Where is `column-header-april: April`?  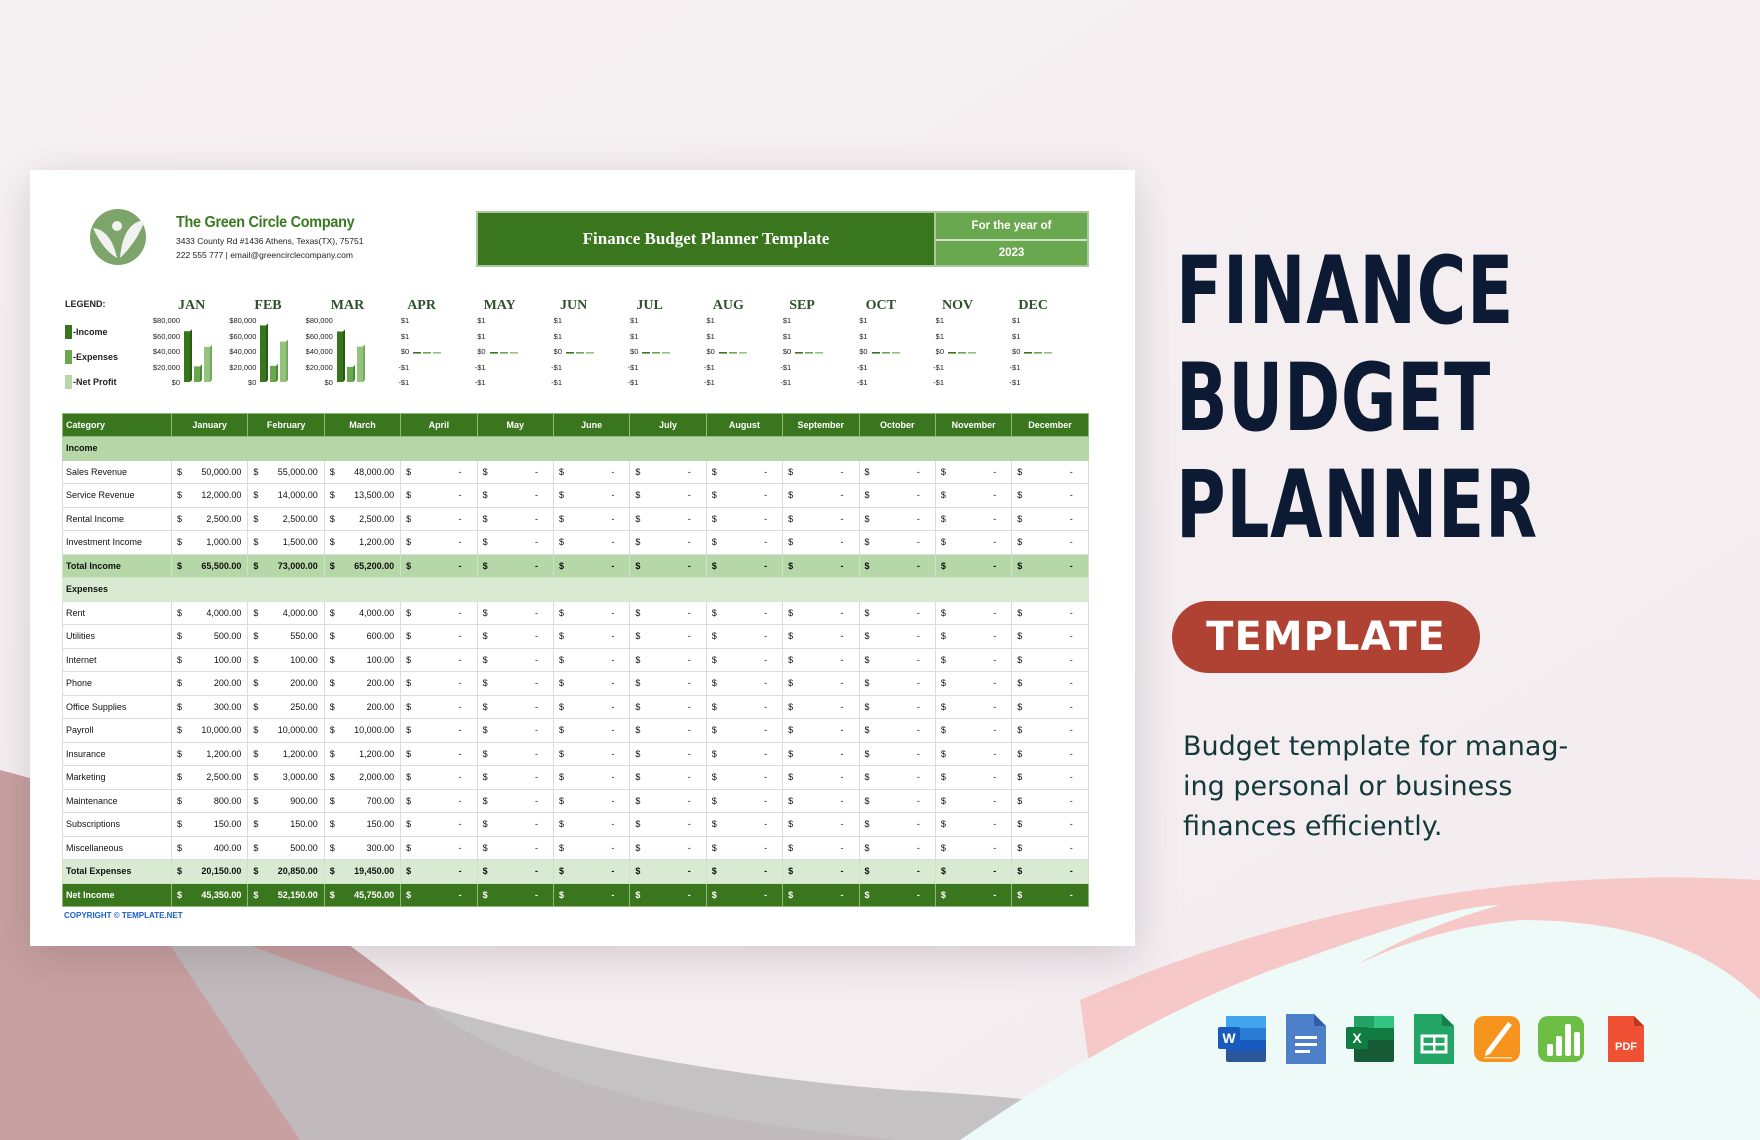
column-header-april: April is located at coordinates (439, 425).